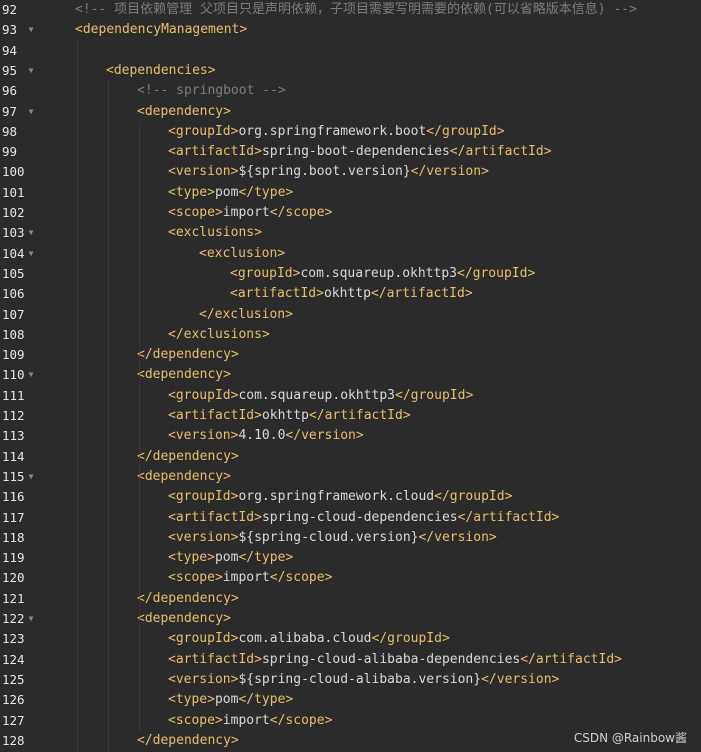 This screenshot has height=752, width=701. I want to click on code-line: 97 ▼ <dependency>, so click(350, 112).